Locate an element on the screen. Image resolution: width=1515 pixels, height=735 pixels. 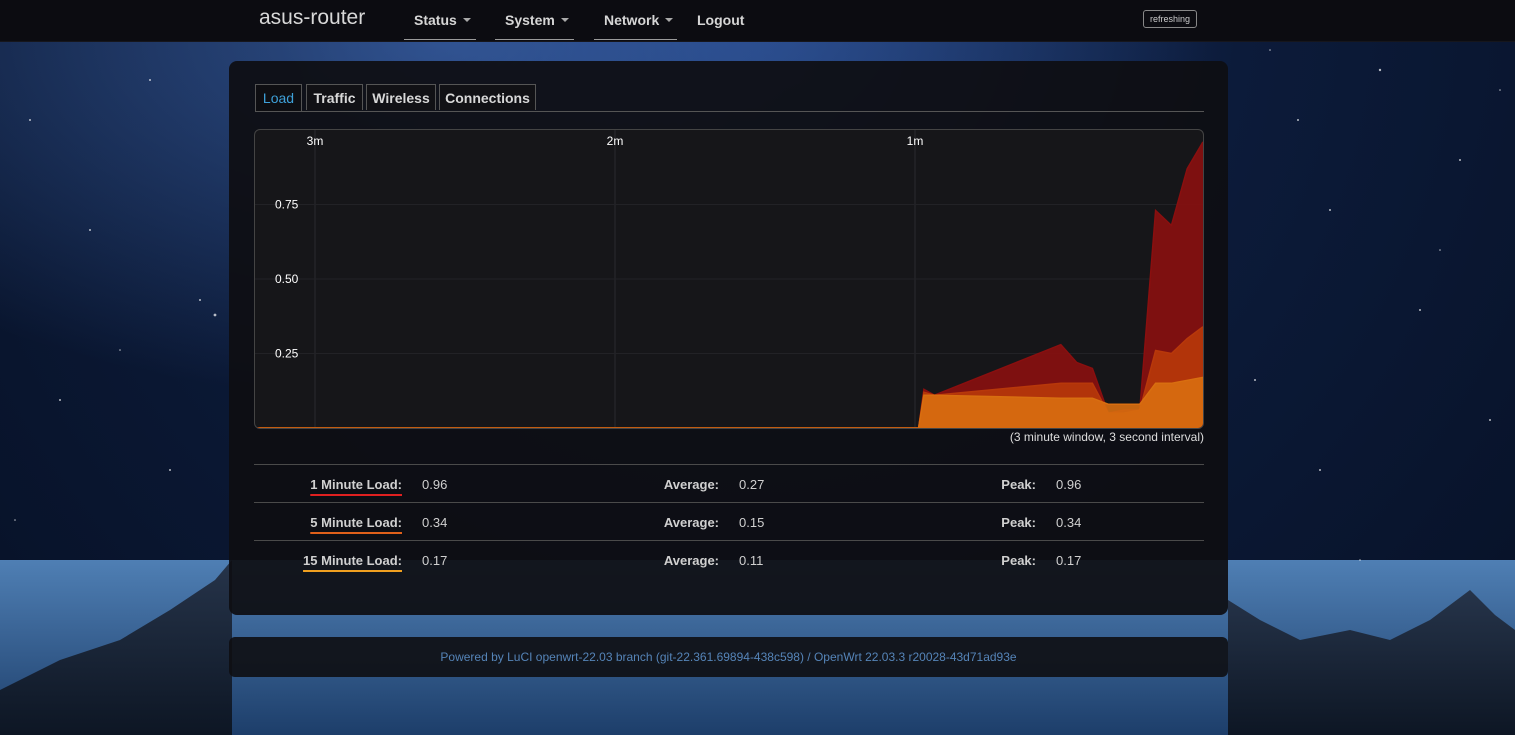
tab-load: Load is located at coordinates (278, 97).